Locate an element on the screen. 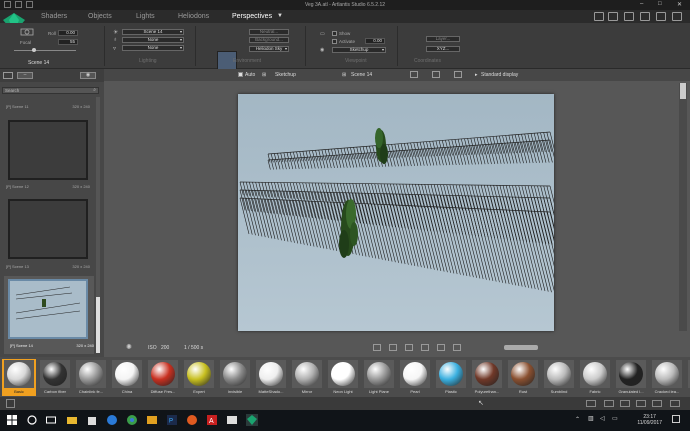 The image size is (690, 431). windows-start-icon is located at coordinates (12, 420).